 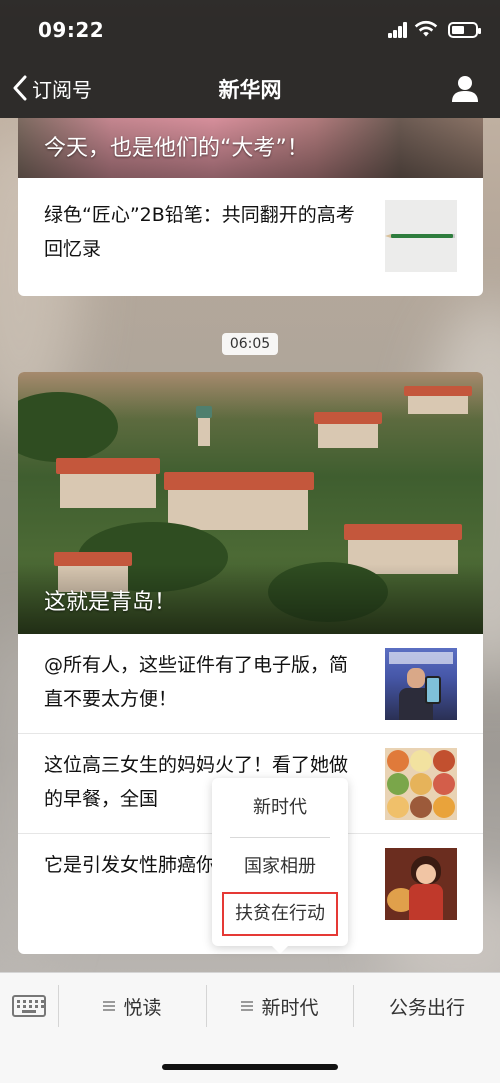 I want to click on keyboard-icon, so click(x=29, y=1006).